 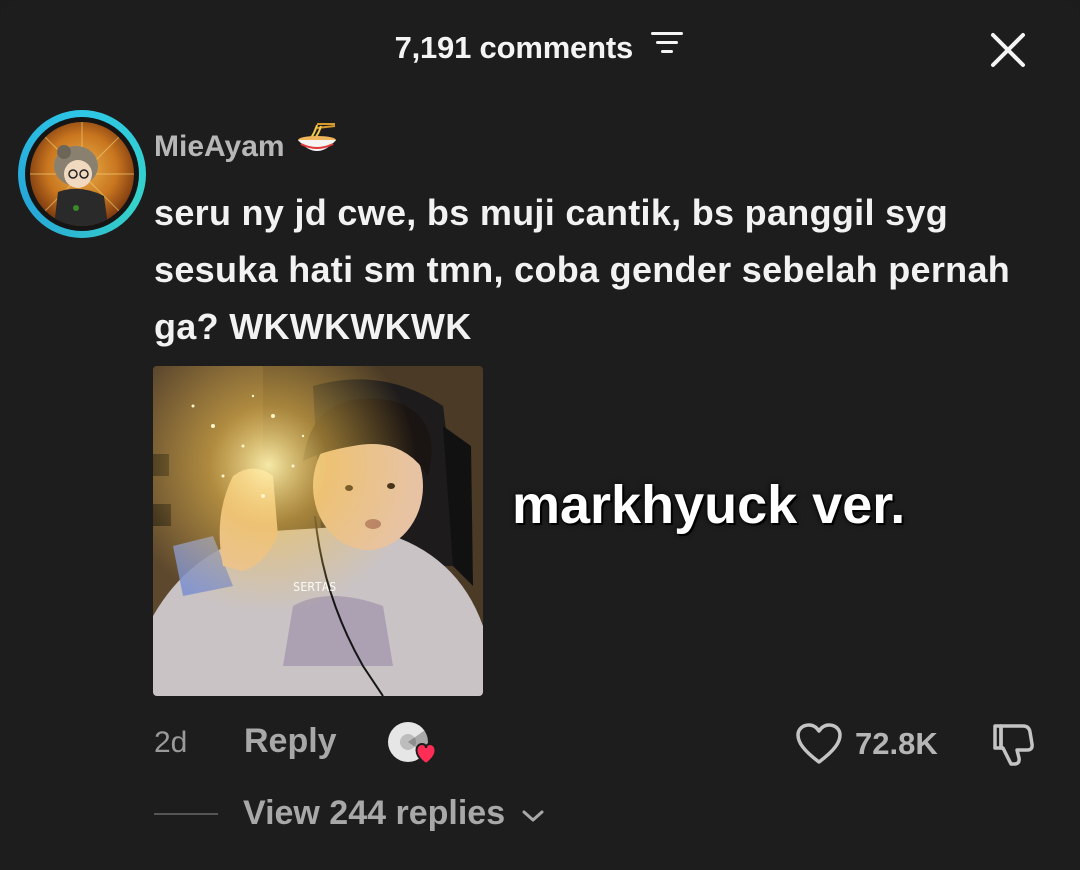 What do you see at coordinates (318, 531) in the screenshot?
I see `comment-image: SERTAS` at bounding box center [318, 531].